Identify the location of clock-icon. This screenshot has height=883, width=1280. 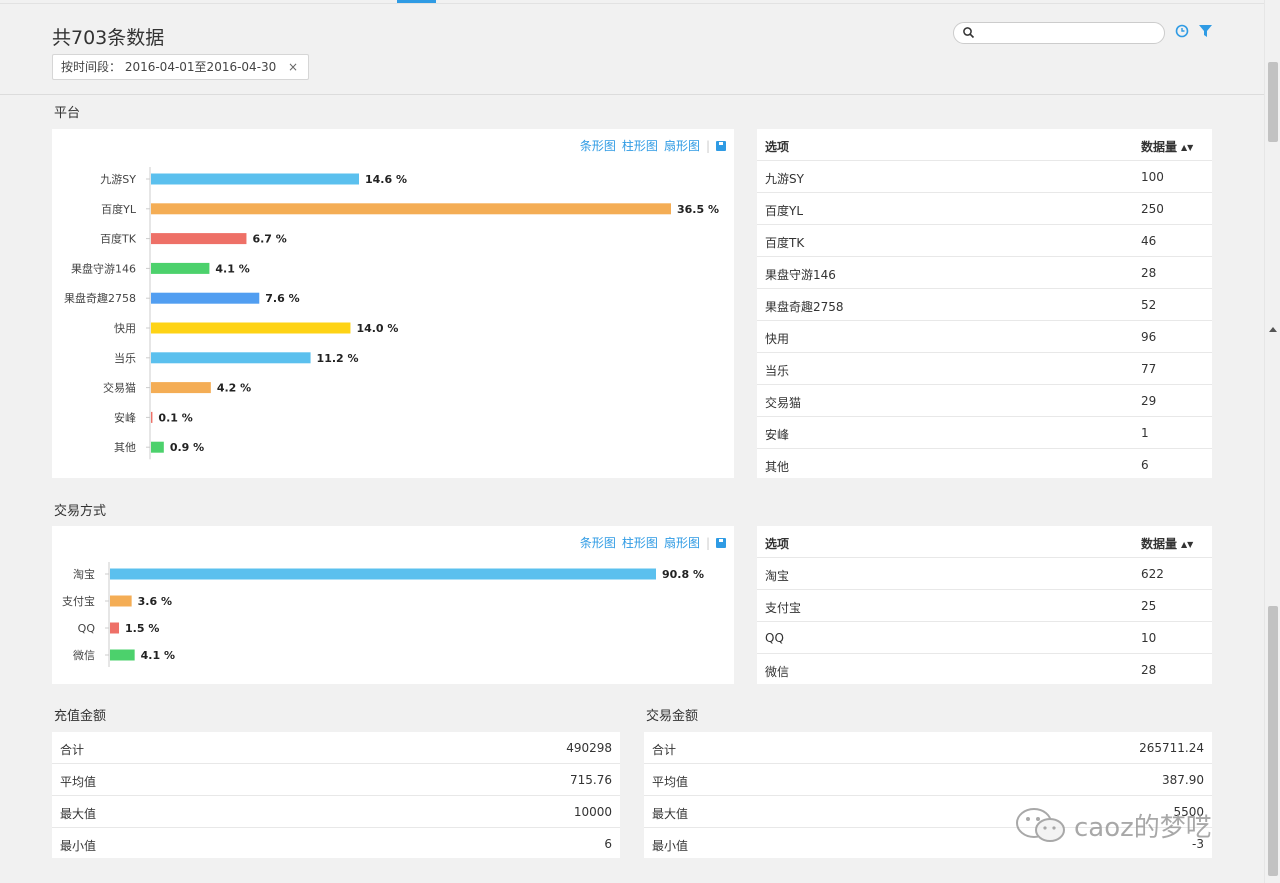
(1182, 31).